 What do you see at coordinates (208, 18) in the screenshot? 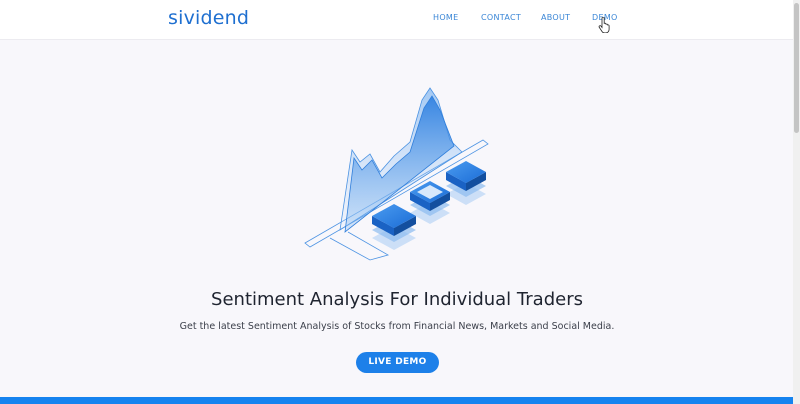
I see `logo: sividend` at bounding box center [208, 18].